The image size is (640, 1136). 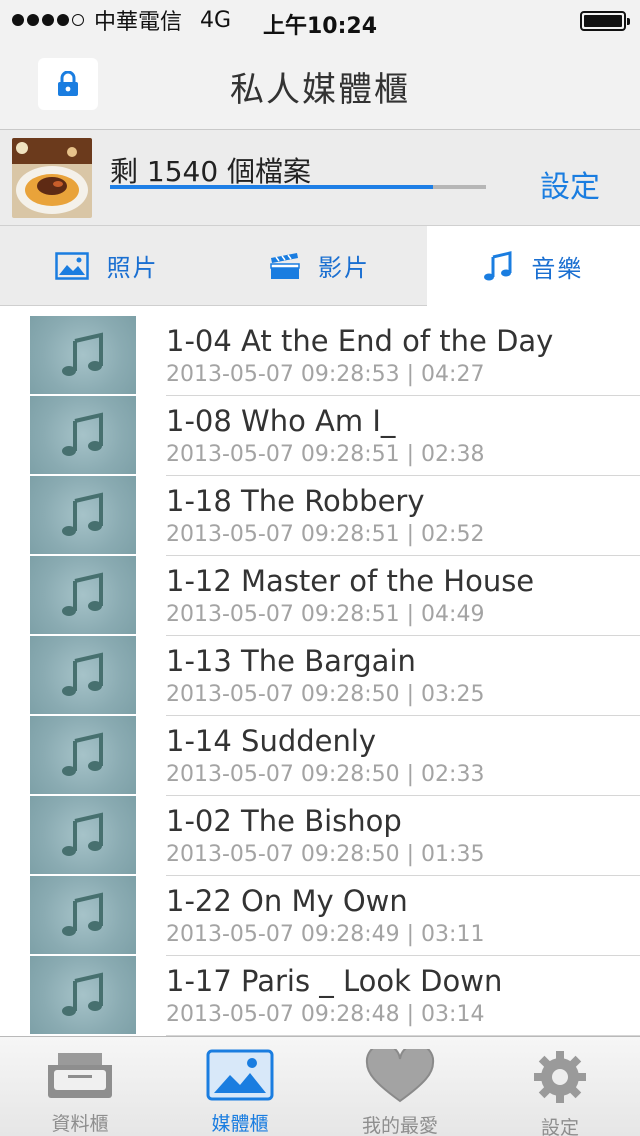 What do you see at coordinates (284, 821) in the screenshot?
I see `track-title: 1-02 The Bishop` at bounding box center [284, 821].